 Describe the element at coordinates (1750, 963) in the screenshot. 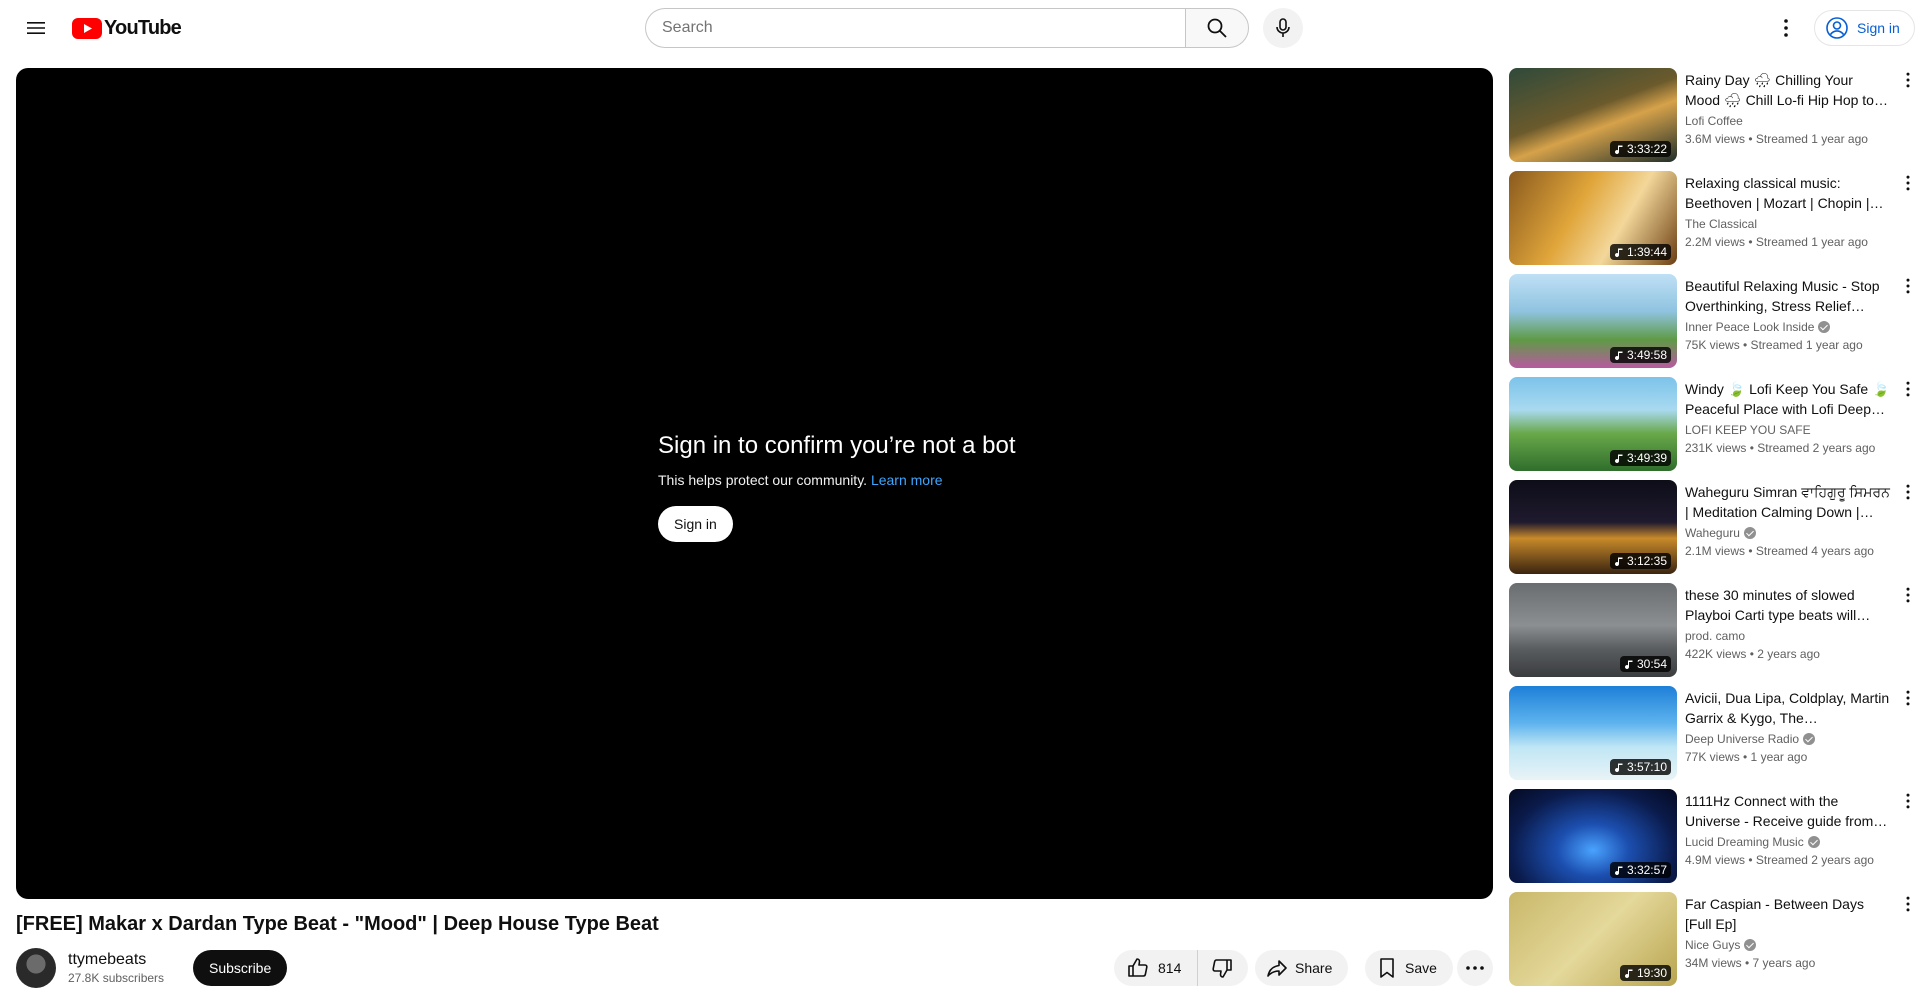

I see `recommendation-meta: 34M views • 7 years ago` at that location.